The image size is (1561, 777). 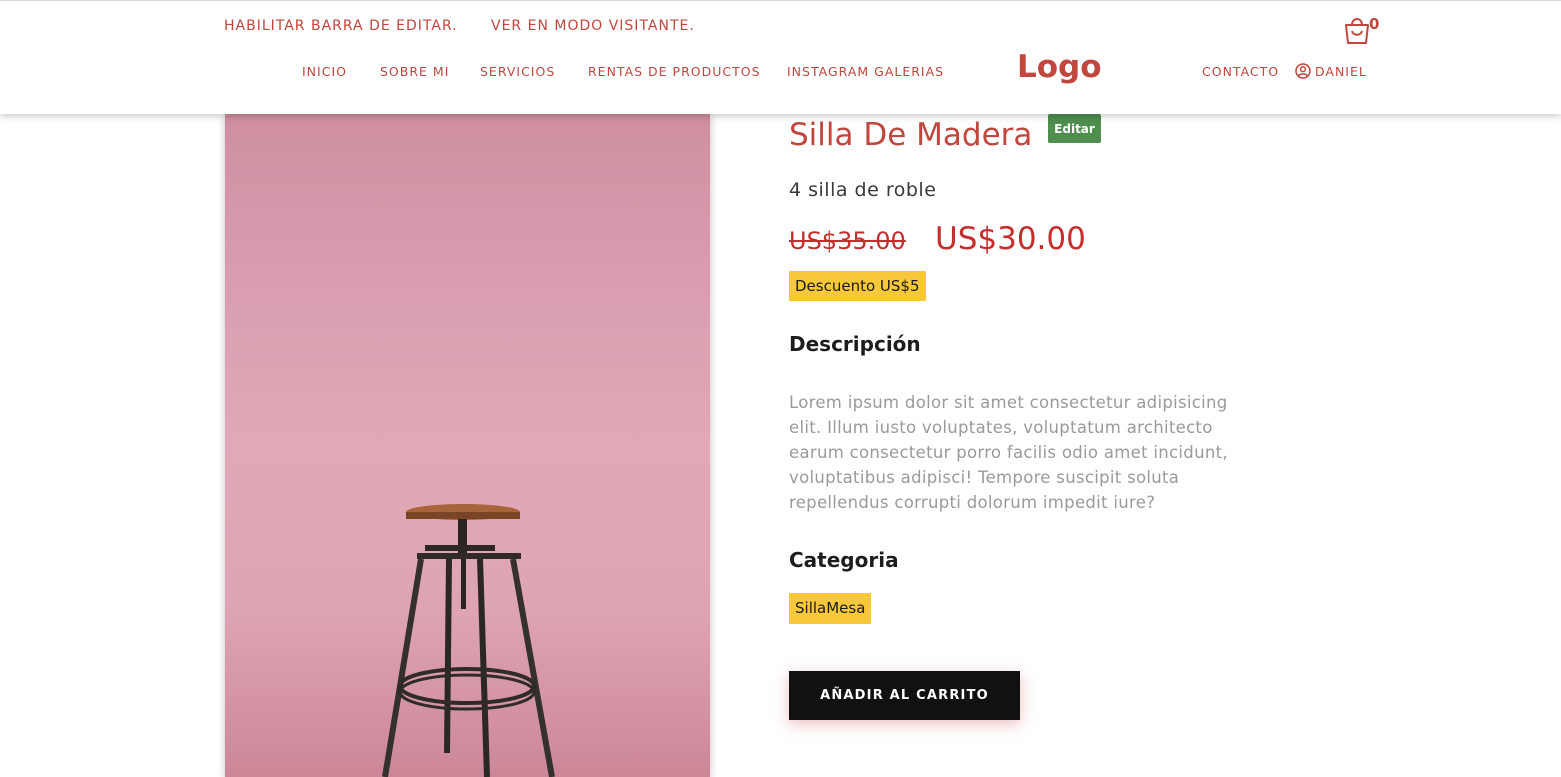 I want to click on user-circle-icon, so click(x=1303, y=71).